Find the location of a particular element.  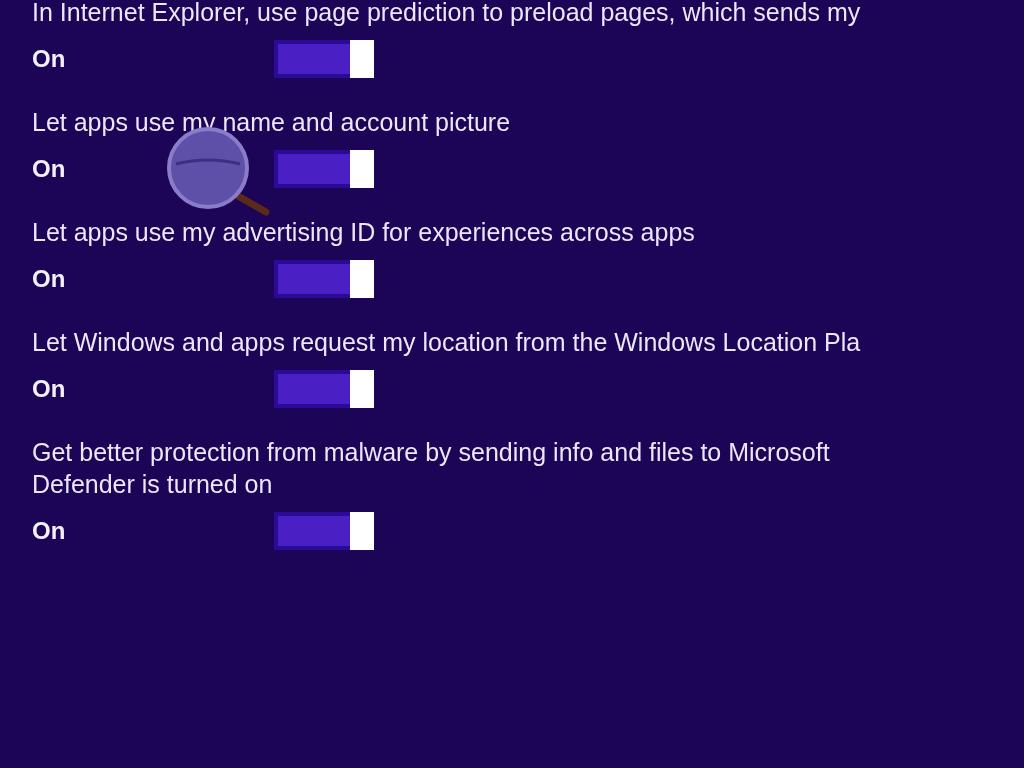

setting-label: Let apps use my advertising ID for experiences across apps is located at coordinates (363, 232).